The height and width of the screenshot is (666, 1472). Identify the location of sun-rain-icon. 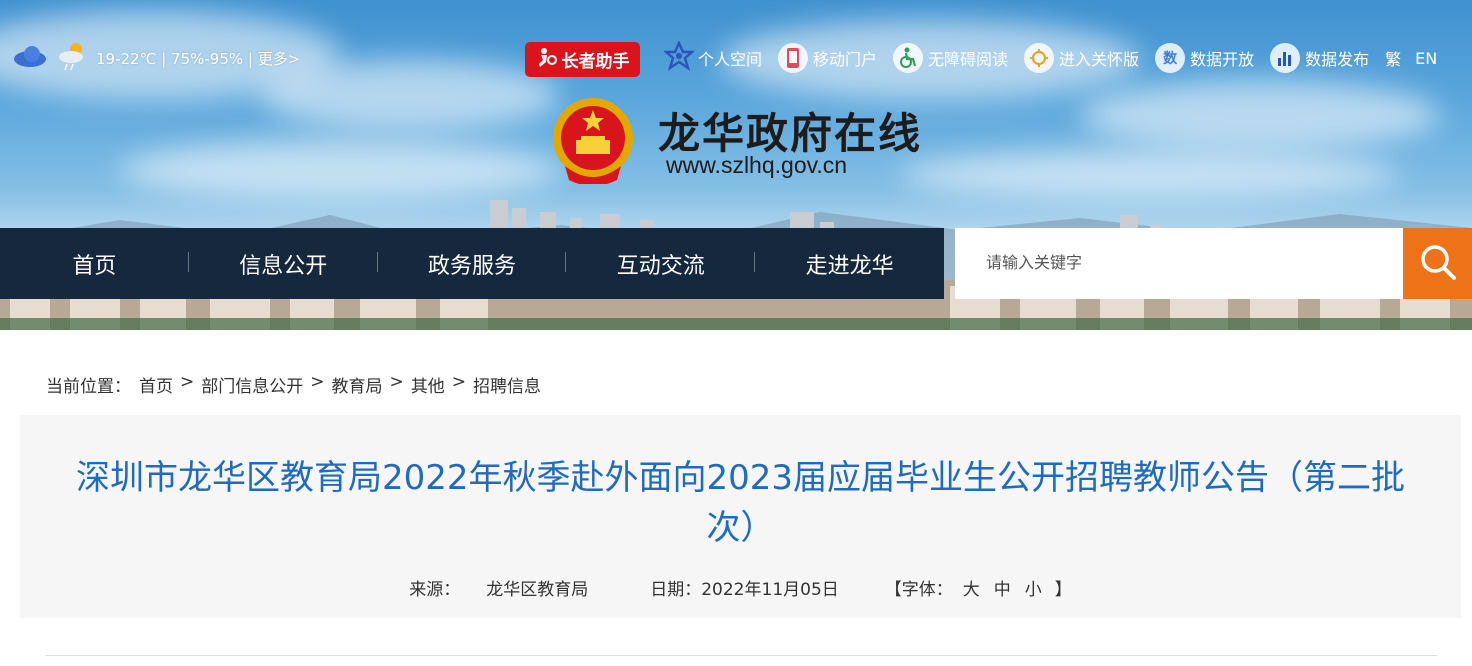
(73, 58).